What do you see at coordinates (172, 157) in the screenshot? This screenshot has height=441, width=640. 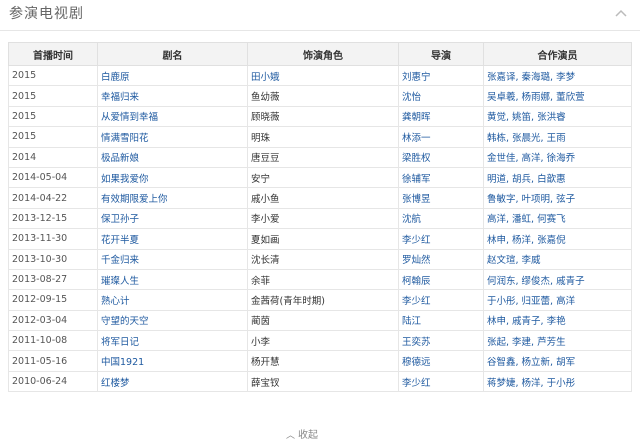 I see `cell-title-link: 极品新娘` at bounding box center [172, 157].